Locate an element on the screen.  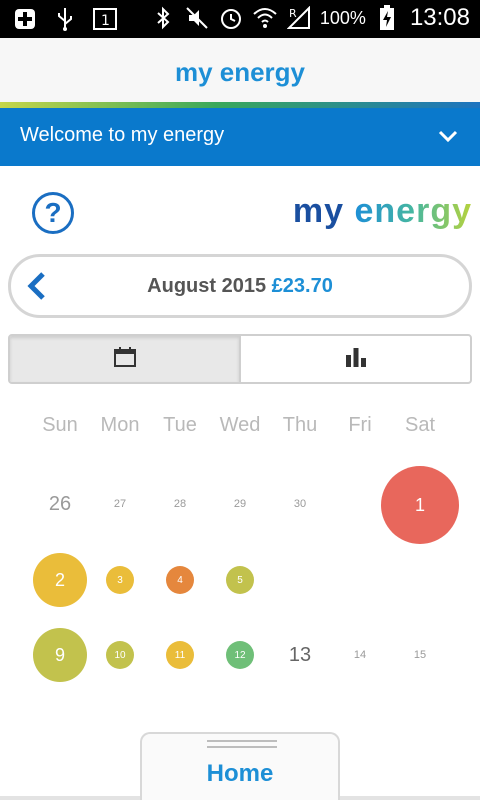
calendar-view-button is located at coordinates (125, 359).